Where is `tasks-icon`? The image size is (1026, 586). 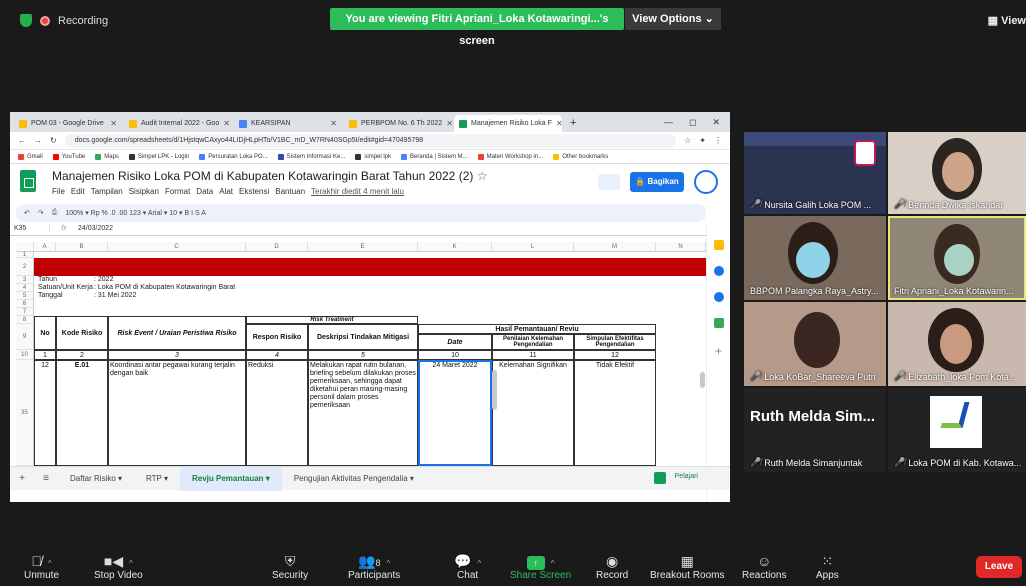
tasks-icon is located at coordinates (718, 271).